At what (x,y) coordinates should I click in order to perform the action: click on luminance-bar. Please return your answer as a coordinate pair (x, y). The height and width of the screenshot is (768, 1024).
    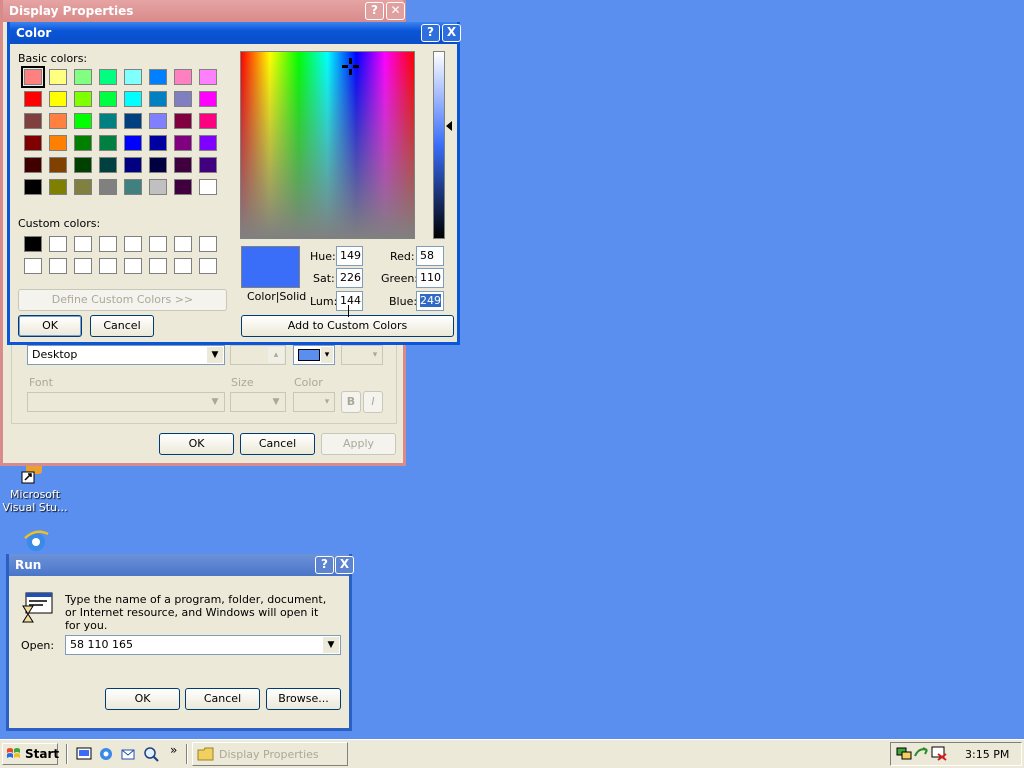
    Looking at the image, I should click on (439, 145).